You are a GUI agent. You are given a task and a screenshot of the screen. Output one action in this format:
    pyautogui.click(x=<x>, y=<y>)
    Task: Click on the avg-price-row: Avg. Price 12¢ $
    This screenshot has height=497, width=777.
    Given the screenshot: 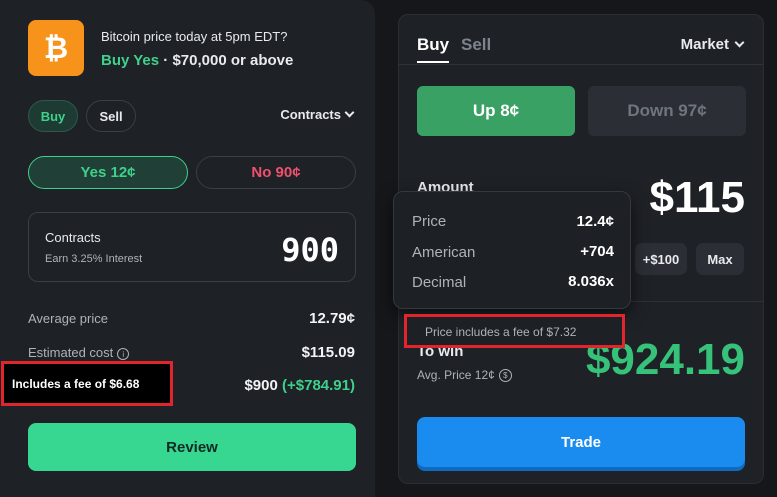 What is the action you would take?
    pyautogui.click(x=464, y=375)
    